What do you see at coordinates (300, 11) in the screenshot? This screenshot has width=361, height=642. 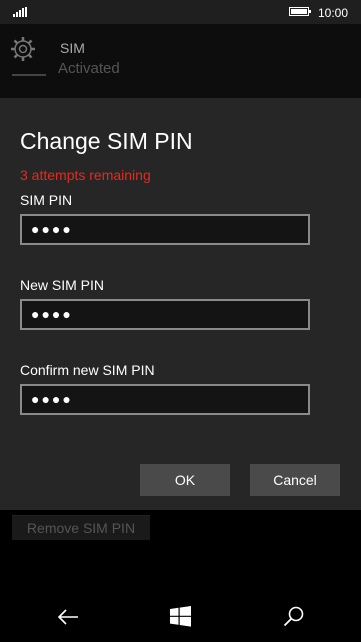 I see `battery-icon` at bounding box center [300, 11].